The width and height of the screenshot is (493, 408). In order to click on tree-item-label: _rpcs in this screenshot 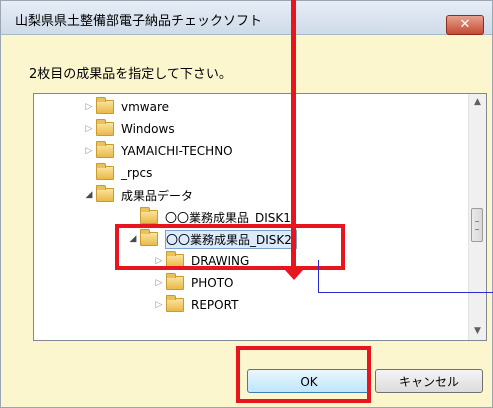, I will do `click(137, 173)`.